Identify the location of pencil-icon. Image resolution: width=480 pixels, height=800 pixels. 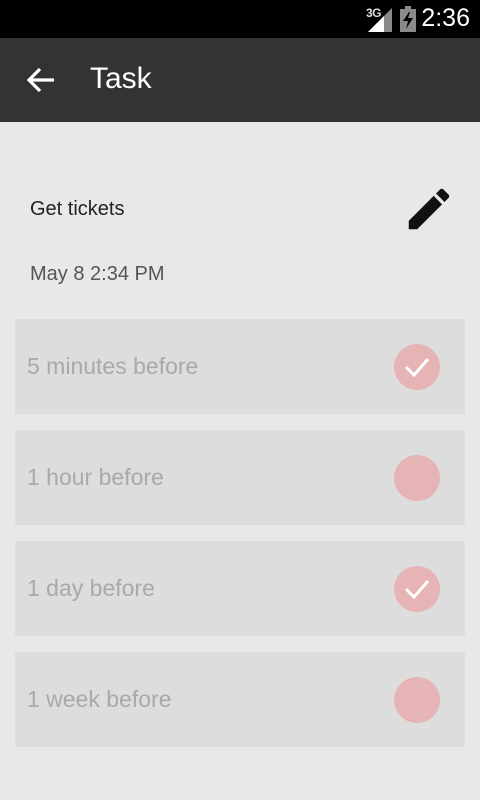
(429, 209).